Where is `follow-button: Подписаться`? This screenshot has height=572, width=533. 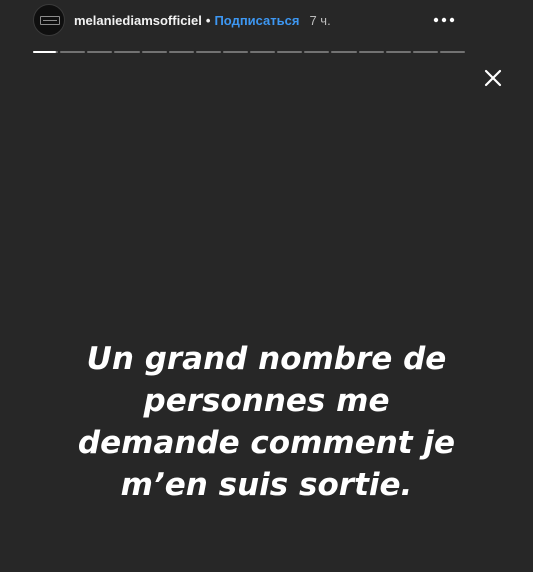
follow-button: Подписаться is located at coordinates (256, 20).